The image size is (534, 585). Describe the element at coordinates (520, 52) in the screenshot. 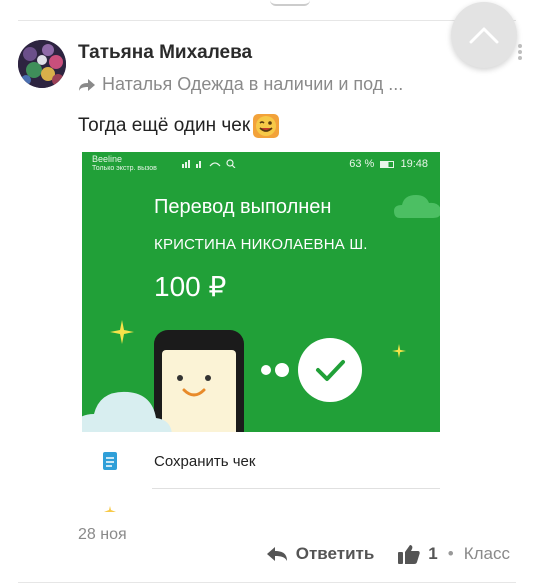

I see `more-menu-icon` at that location.